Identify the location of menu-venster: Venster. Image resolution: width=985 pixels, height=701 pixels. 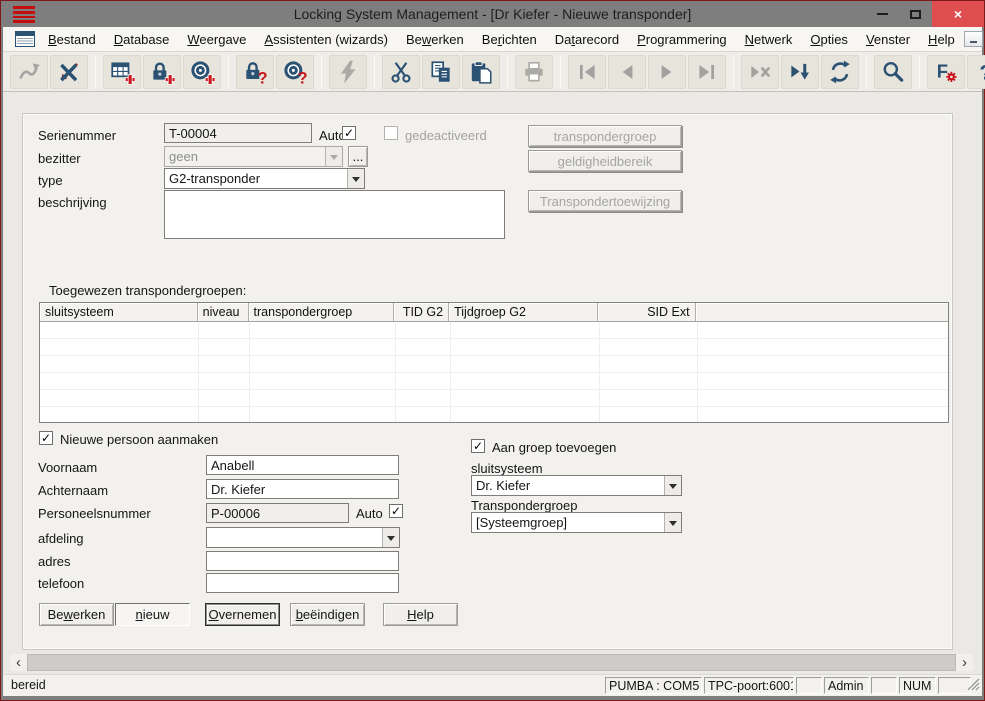
(888, 39).